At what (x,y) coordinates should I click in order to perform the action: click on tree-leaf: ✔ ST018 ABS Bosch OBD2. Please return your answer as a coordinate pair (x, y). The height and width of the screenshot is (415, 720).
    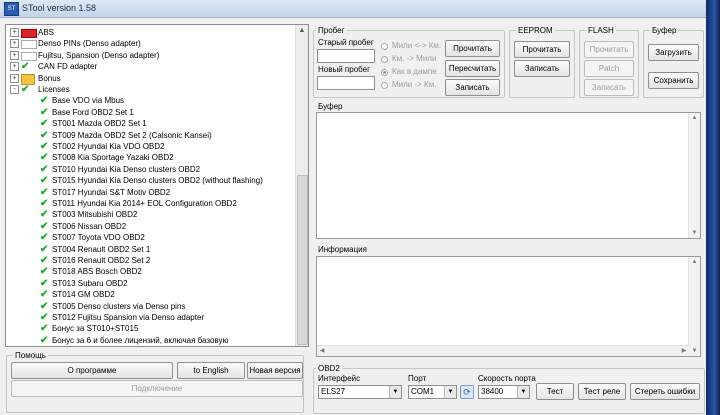
    Looking at the image, I should click on (150, 271).